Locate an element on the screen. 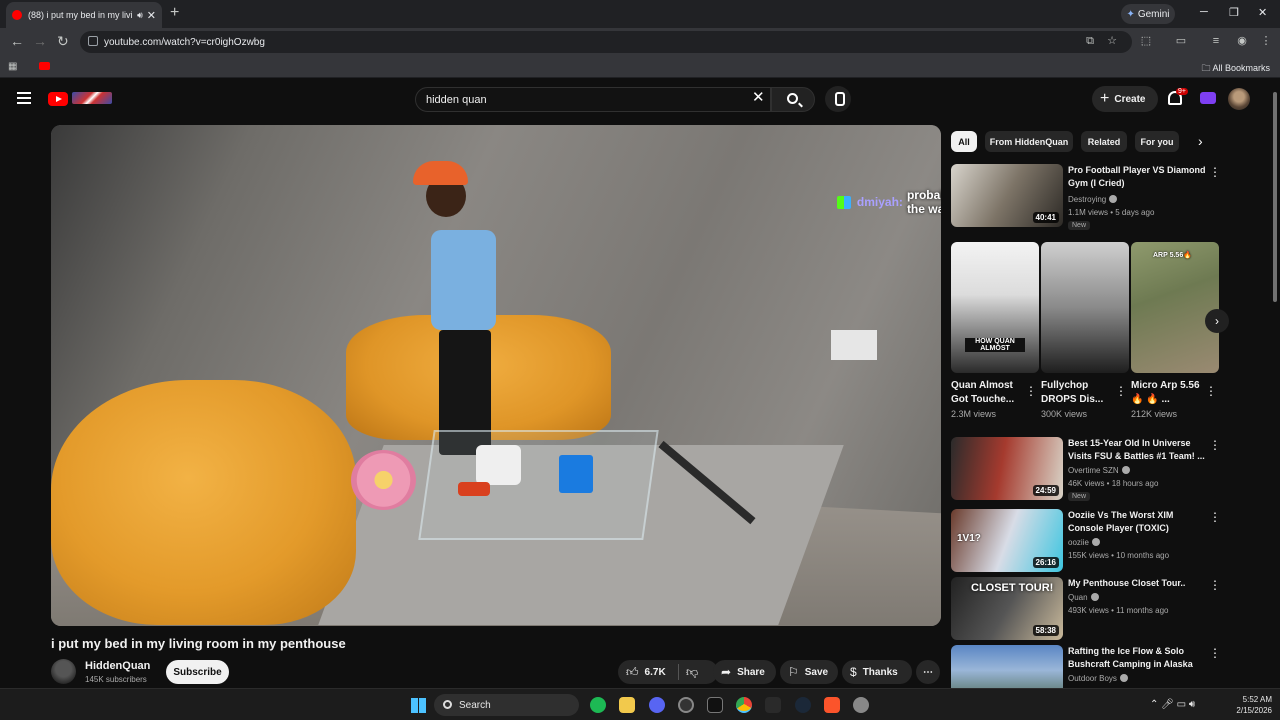 The width and height of the screenshot is (1280, 720). video-thumbnail: 1V1? 26:16 is located at coordinates (1007, 540).